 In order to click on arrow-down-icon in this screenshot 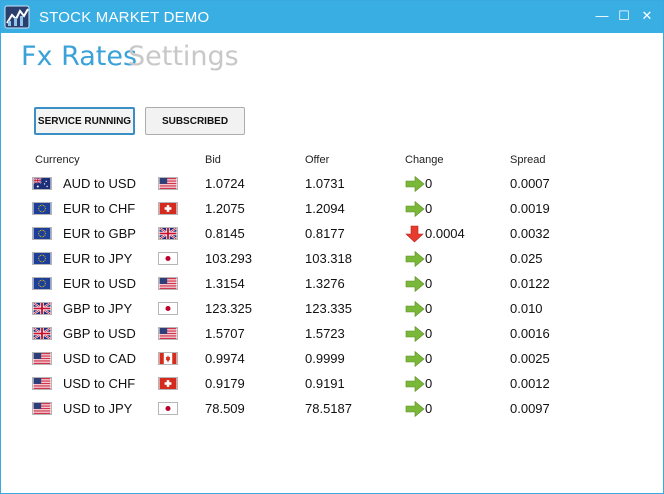, I will do `click(415, 234)`.